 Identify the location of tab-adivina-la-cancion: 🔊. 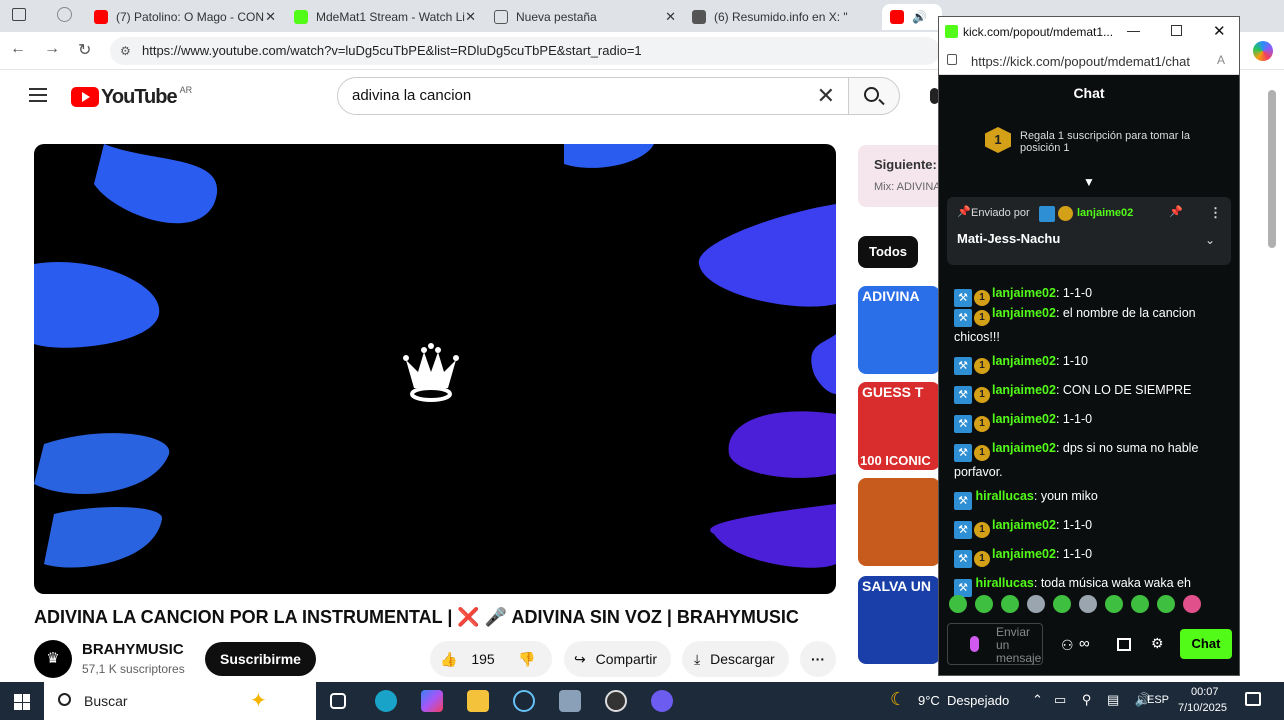
(912, 17).